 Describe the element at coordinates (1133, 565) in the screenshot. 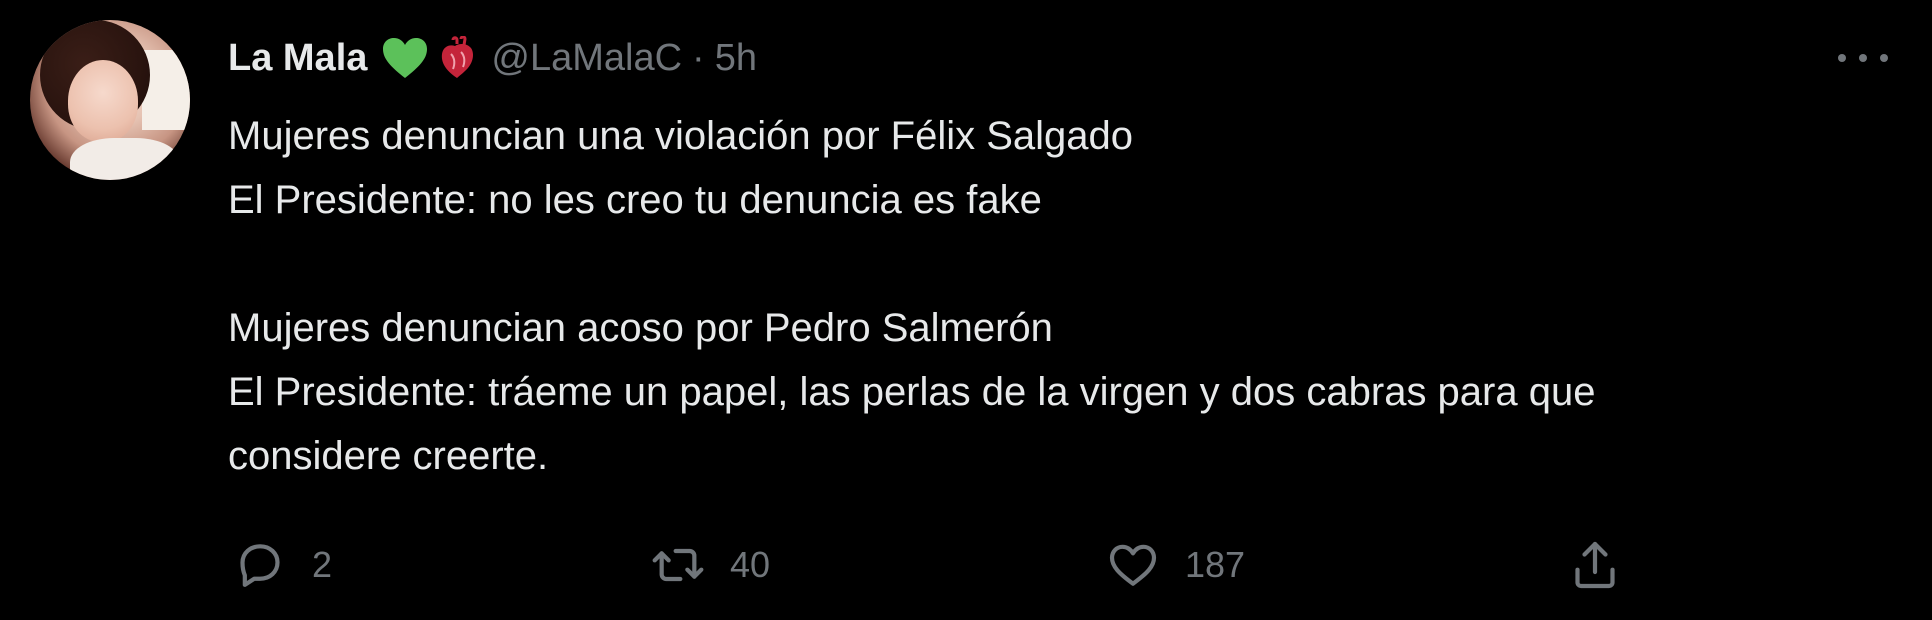

I see `heart-icon` at that location.